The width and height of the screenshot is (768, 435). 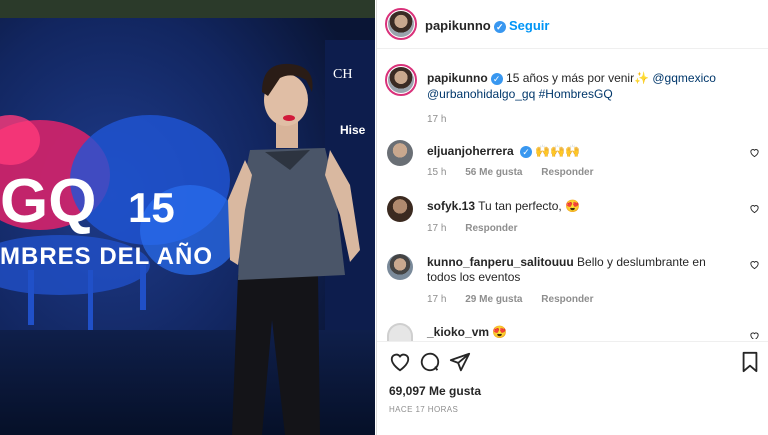 I want to click on post-time-ago: HACE 17 HORAS, so click(x=423, y=409).